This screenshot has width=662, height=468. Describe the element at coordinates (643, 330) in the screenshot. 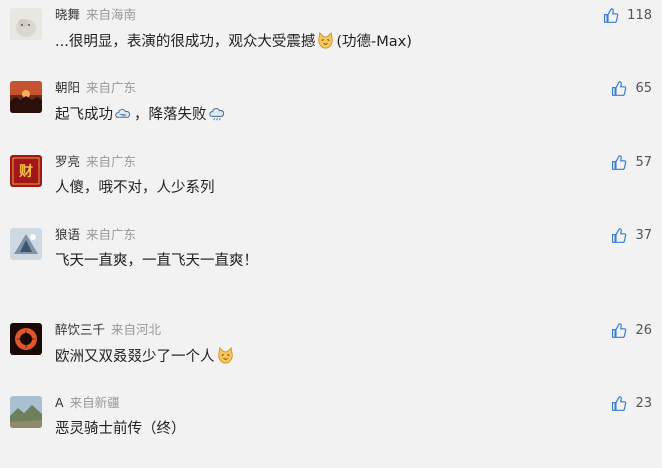

I see `like-count: 26` at that location.